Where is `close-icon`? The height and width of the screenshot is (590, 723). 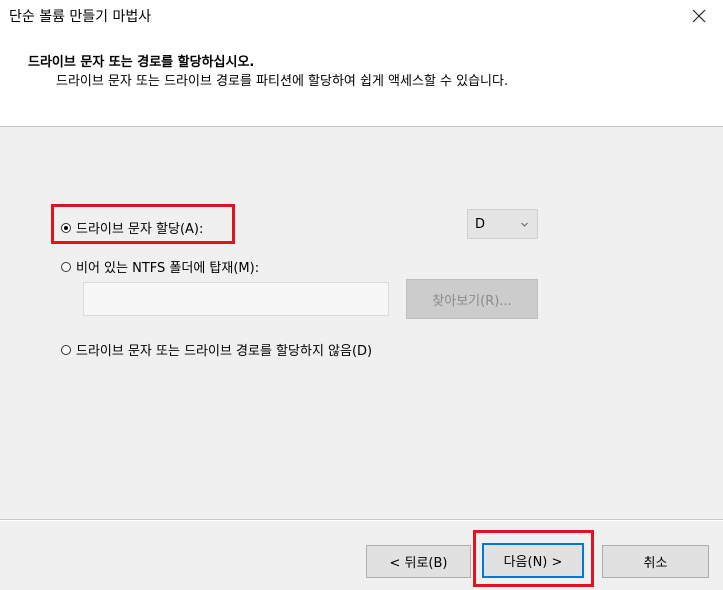
close-icon is located at coordinates (699, 16).